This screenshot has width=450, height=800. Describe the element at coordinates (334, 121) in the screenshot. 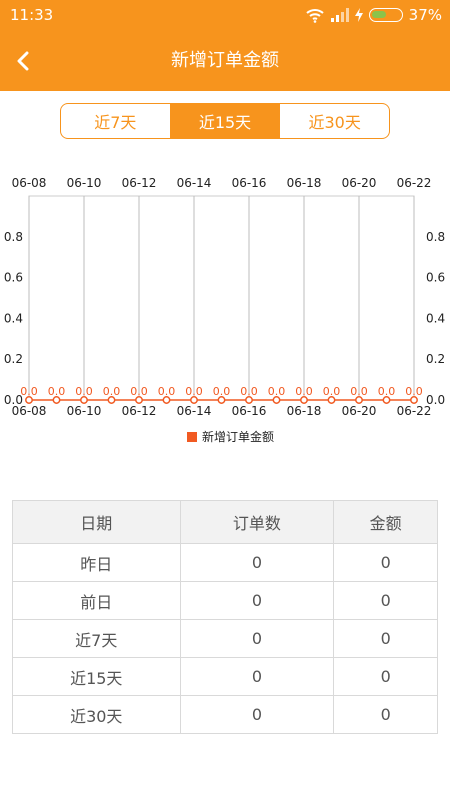

I see `tab-30-days: 近30天` at that location.